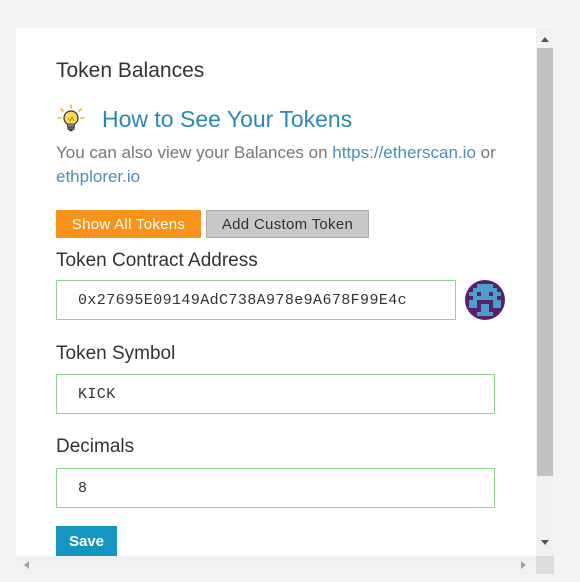 This screenshot has height=582, width=580. I want to click on help-row: How to See Your Tokens, so click(204, 119).